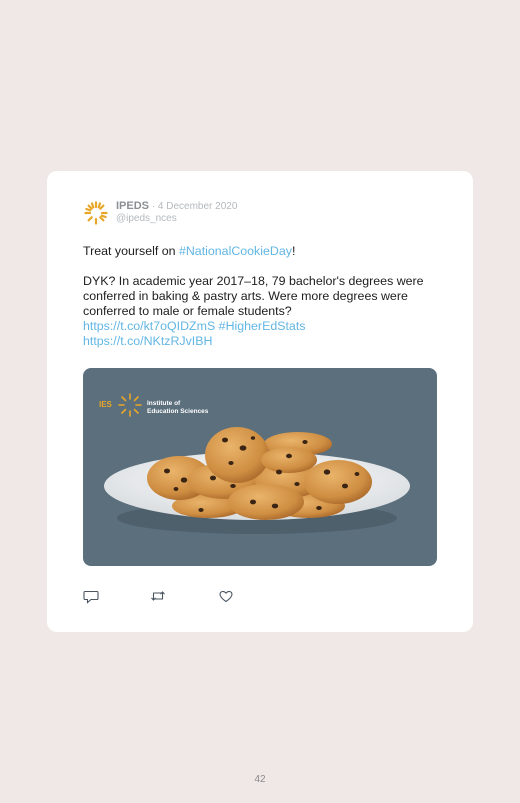  I want to click on tweet-line-1: Treat yourself on #NationalCookieDay!, so click(263, 251).